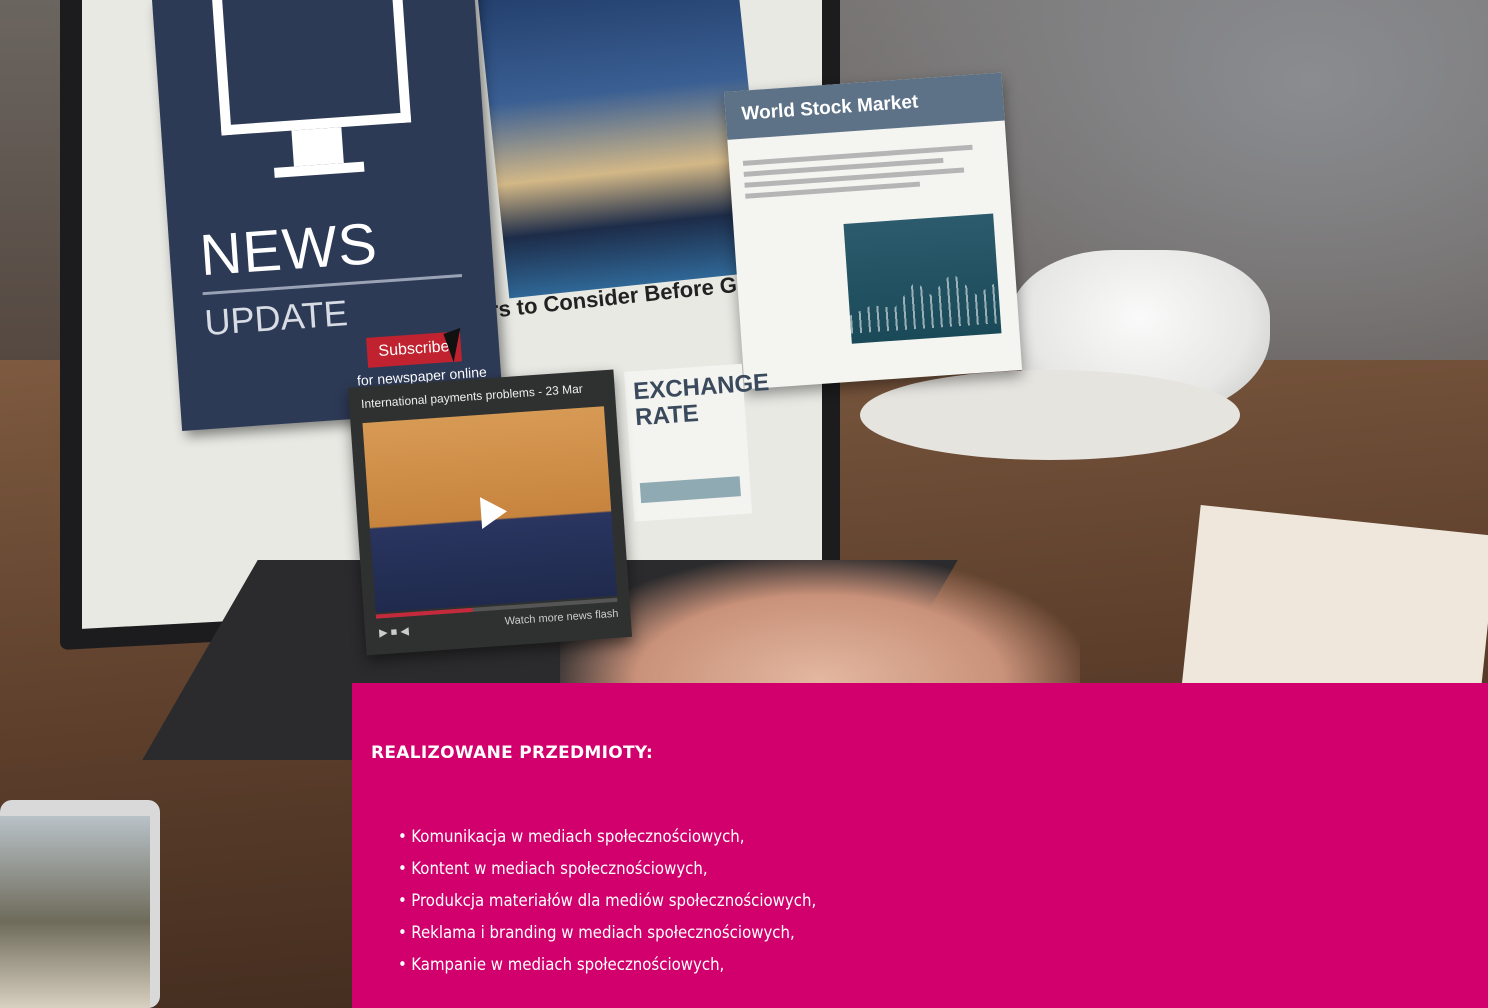 This screenshot has height=1008, width=1488. I want to click on courses-heading: REALIZOWANE PRZEDMIOTY:, so click(512, 753).